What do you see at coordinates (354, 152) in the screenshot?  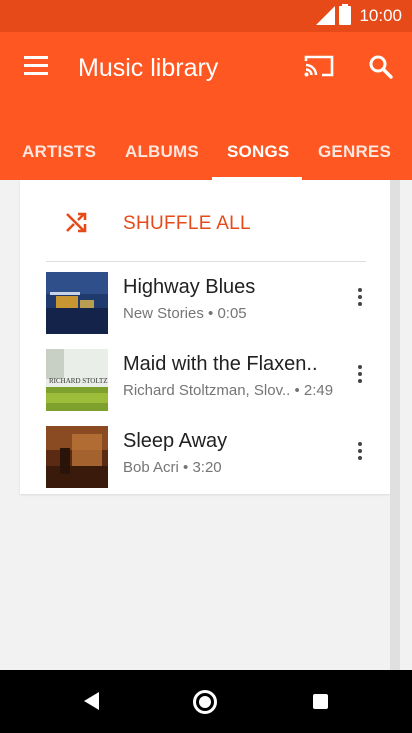 I see `tab-genres: GENRES` at bounding box center [354, 152].